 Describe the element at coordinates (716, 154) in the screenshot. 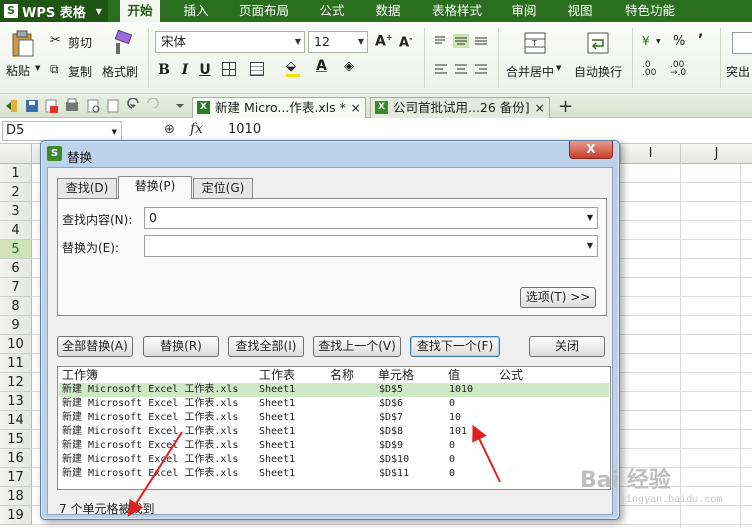

I see `column-header-j: J` at that location.